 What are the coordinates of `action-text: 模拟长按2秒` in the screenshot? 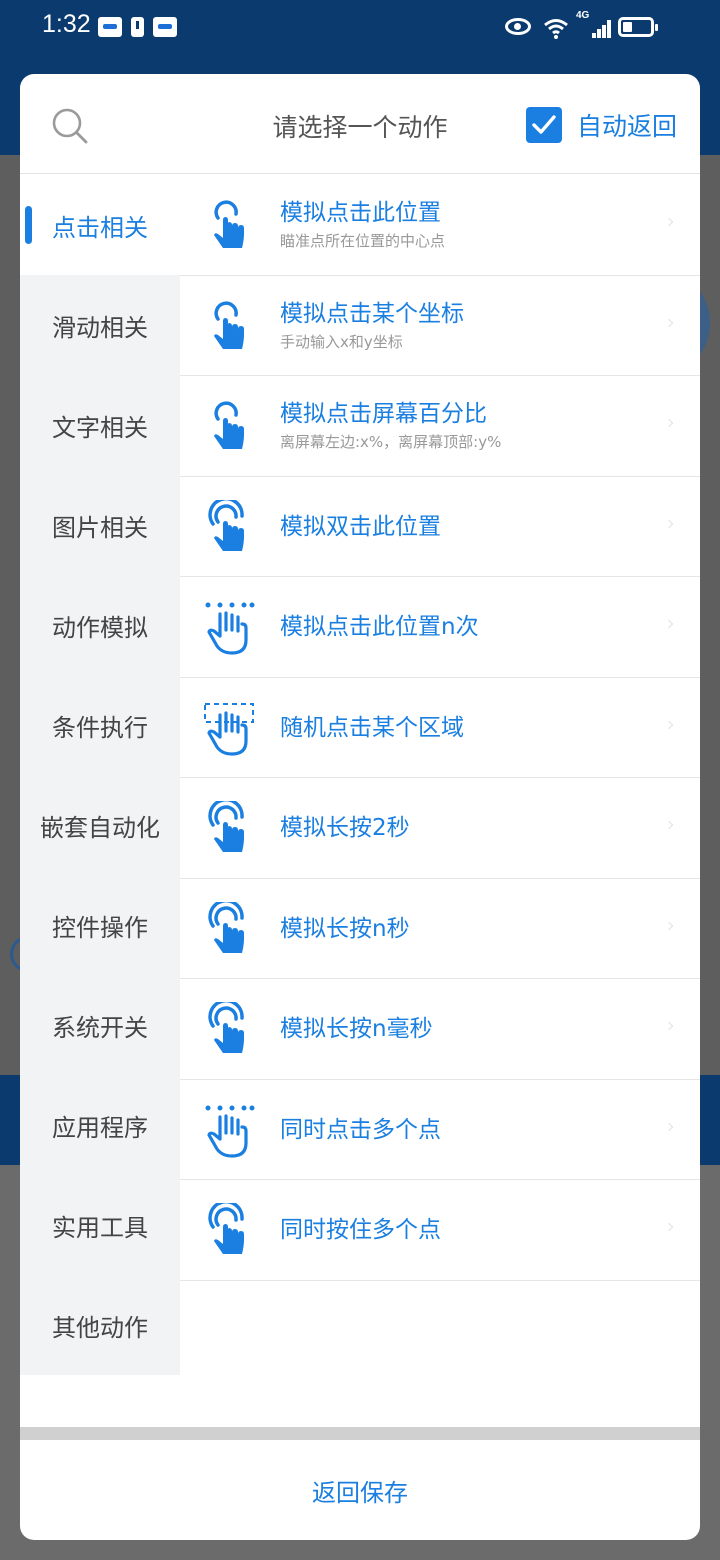 It's located at (345, 828).